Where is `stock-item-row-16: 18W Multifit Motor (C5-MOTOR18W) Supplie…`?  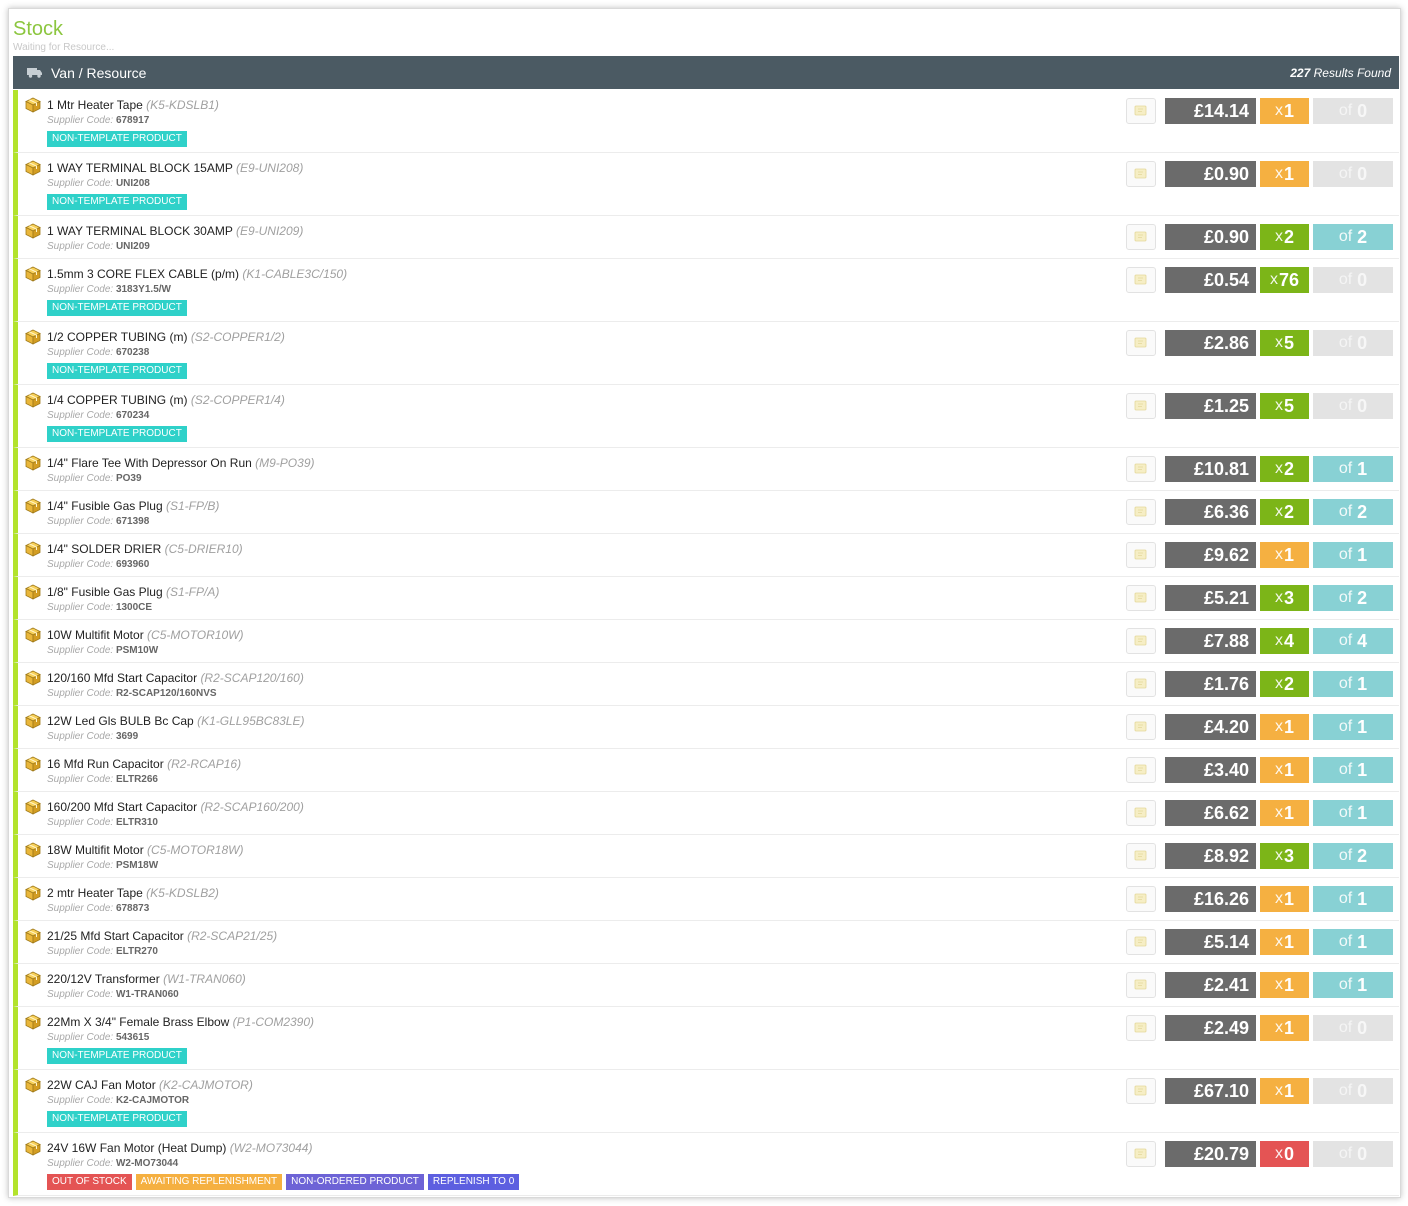 stock-item-row-16: 18W Multifit Motor (C5-MOTOR18W) Supplie… is located at coordinates (706, 856).